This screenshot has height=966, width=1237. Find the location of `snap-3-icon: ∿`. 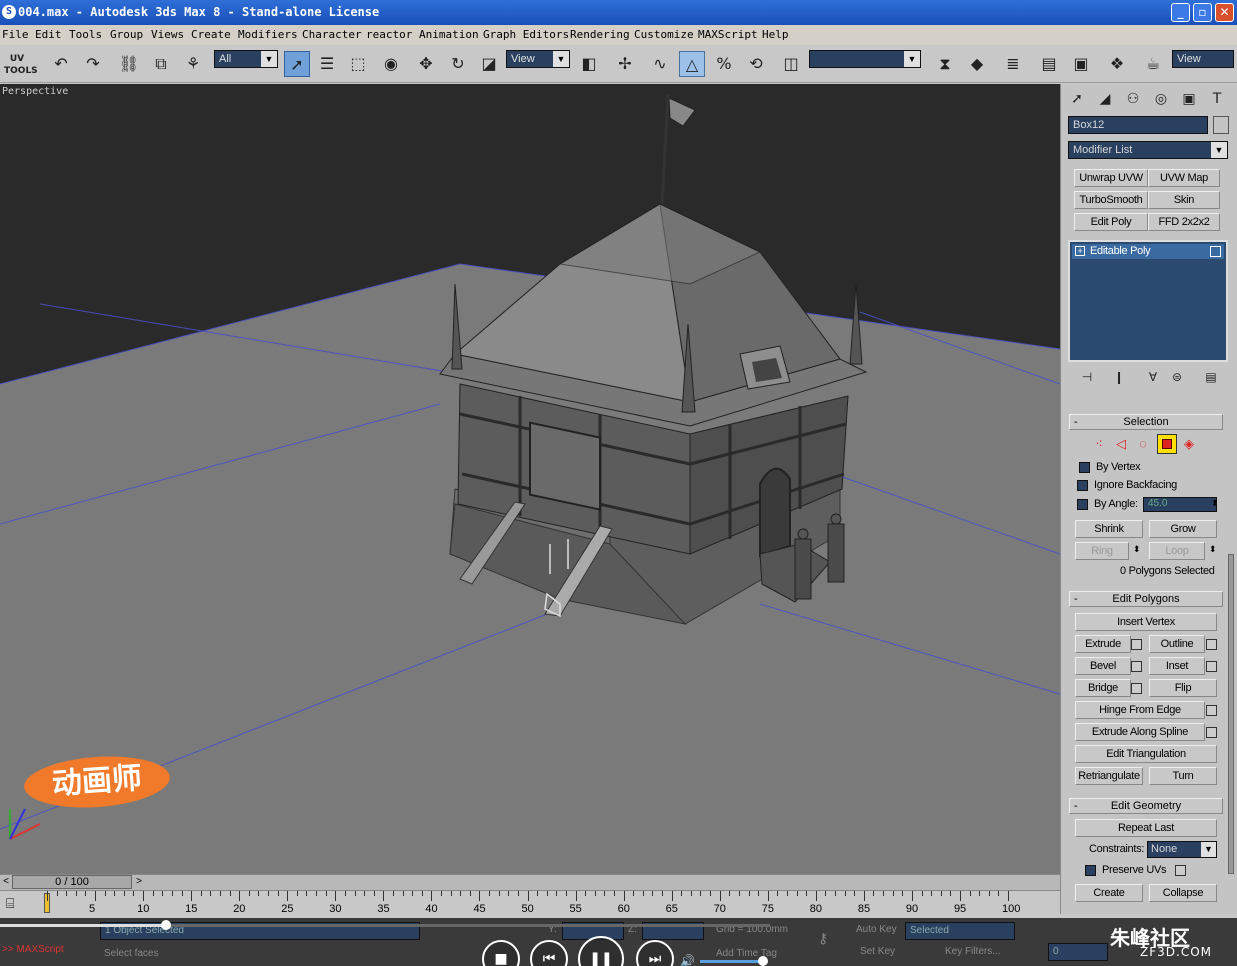

snap-3-icon: ∿ is located at coordinates (660, 64).